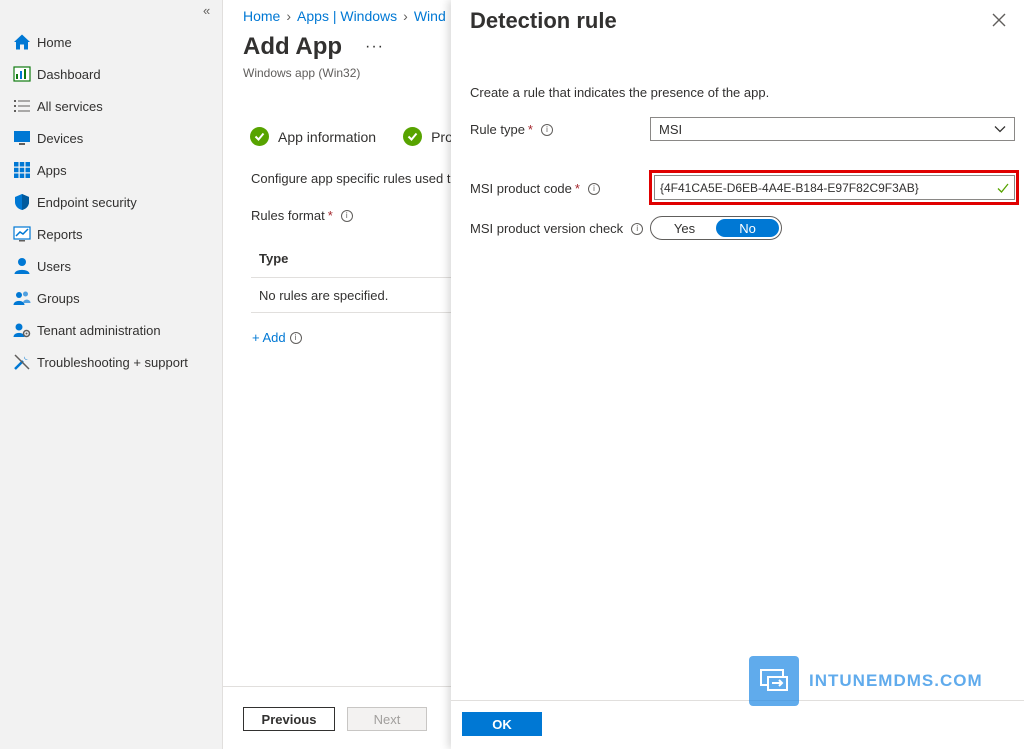 The height and width of the screenshot is (749, 1024). What do you see at coordinates (22, 170) in the screenshot?
I see `apps-icon` at bounding box center [22, 170].